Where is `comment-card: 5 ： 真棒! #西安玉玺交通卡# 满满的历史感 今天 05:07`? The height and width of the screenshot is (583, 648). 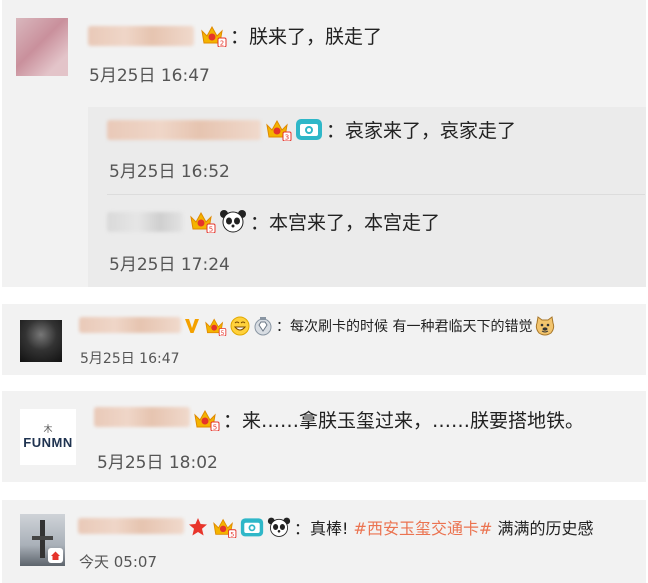 comment-card: 5 ： 真棒! #西安玉玺交通卡# 满满的历史感 今天 05:07 is located at coordinates (324, 541).